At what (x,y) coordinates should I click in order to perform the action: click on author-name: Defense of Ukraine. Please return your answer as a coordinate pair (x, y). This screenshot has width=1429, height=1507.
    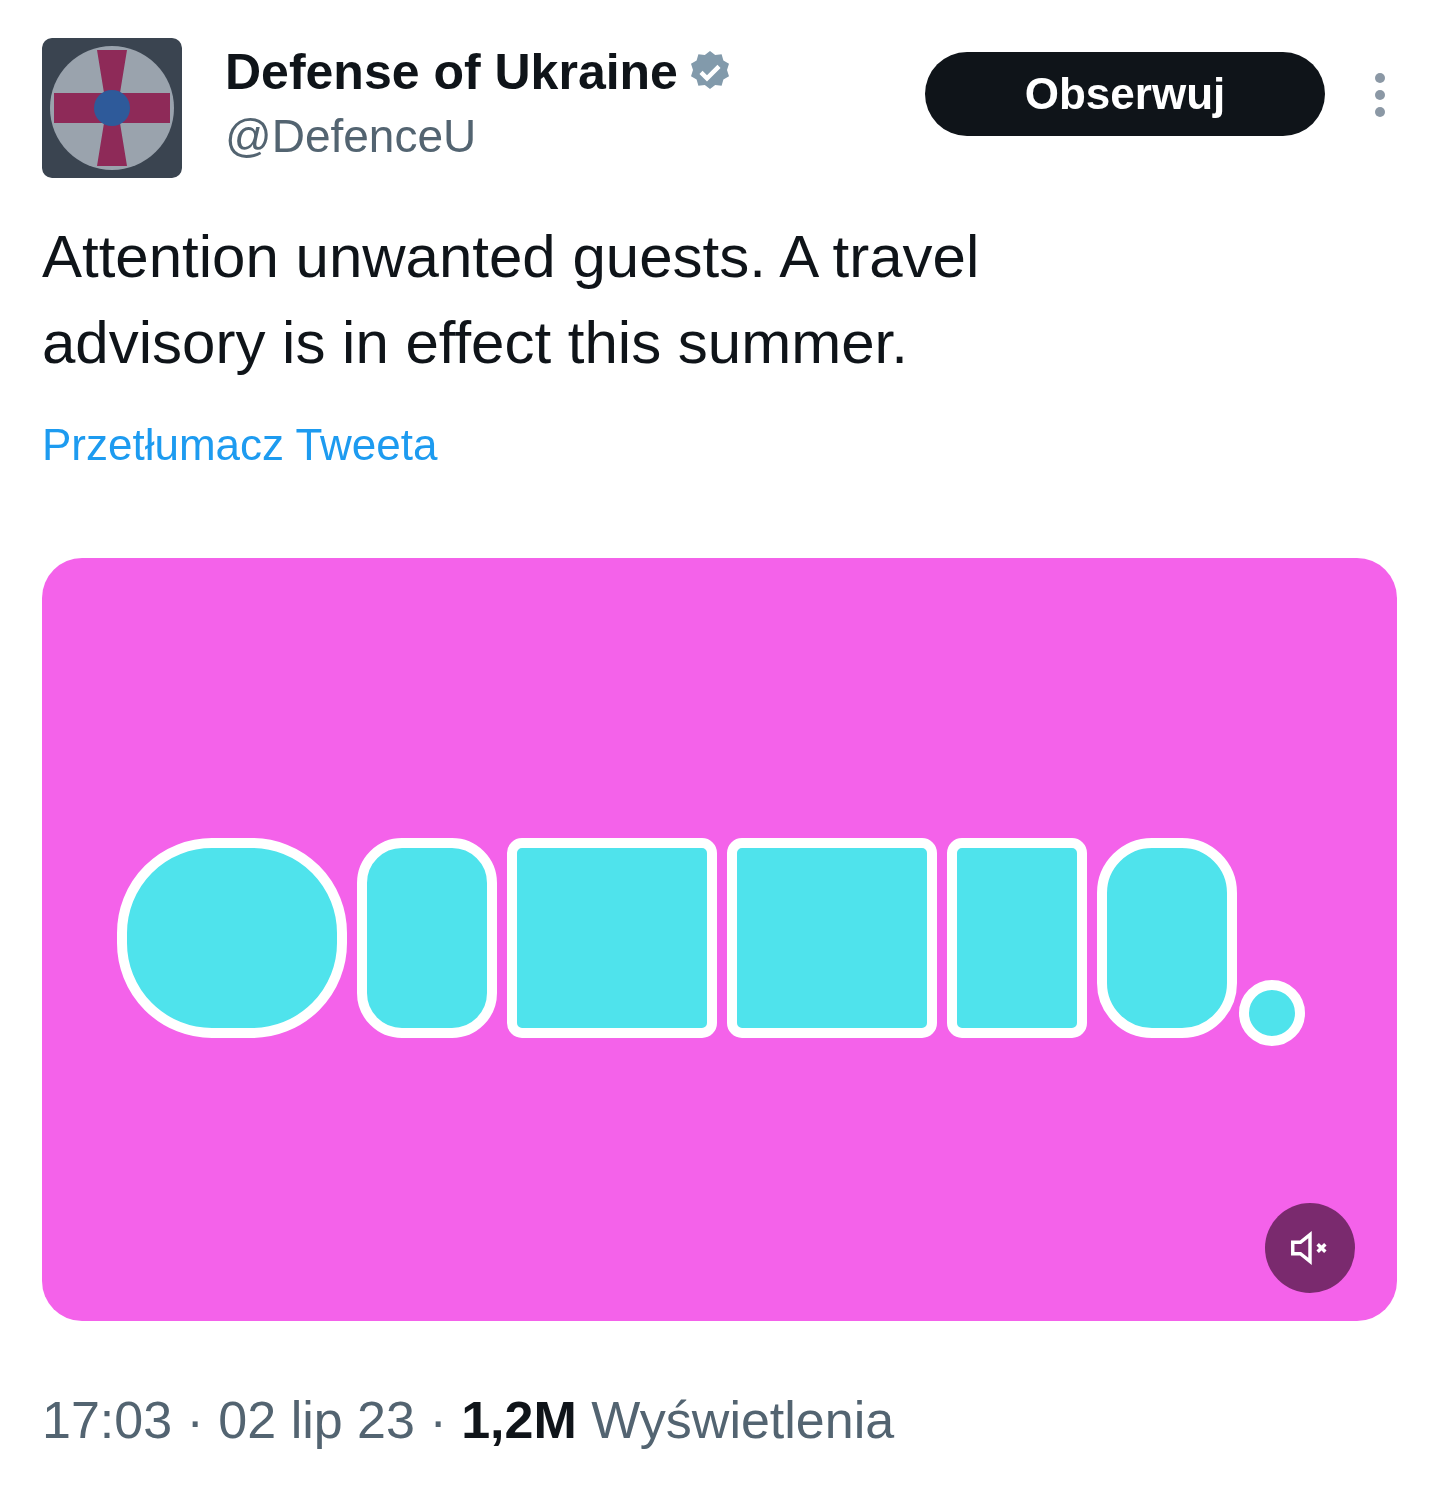
    Looking at the image, I should click on (451, 72).